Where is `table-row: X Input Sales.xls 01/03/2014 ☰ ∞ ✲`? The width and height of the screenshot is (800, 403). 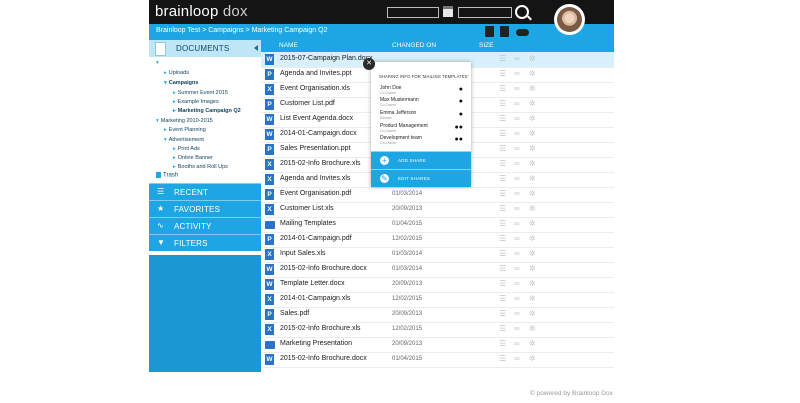 table-row: X Input Sales.xls 01/03/2014 ☰ ∞ ✲ is located at coordinates (437, 255).